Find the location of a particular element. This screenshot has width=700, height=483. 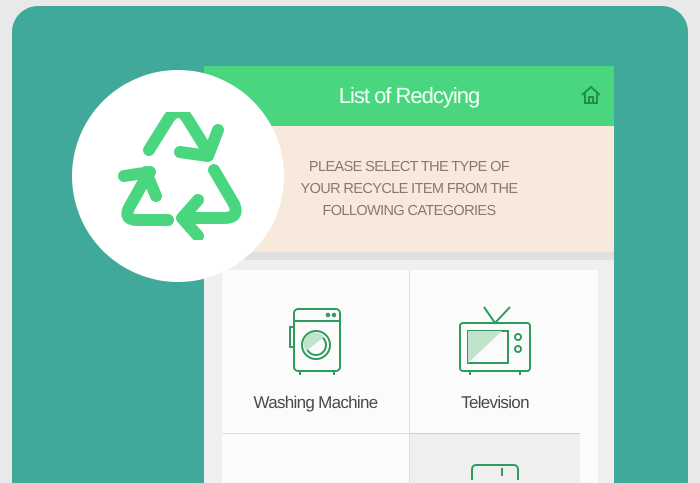

category-tile: Television is located at coordinates (495, 352).